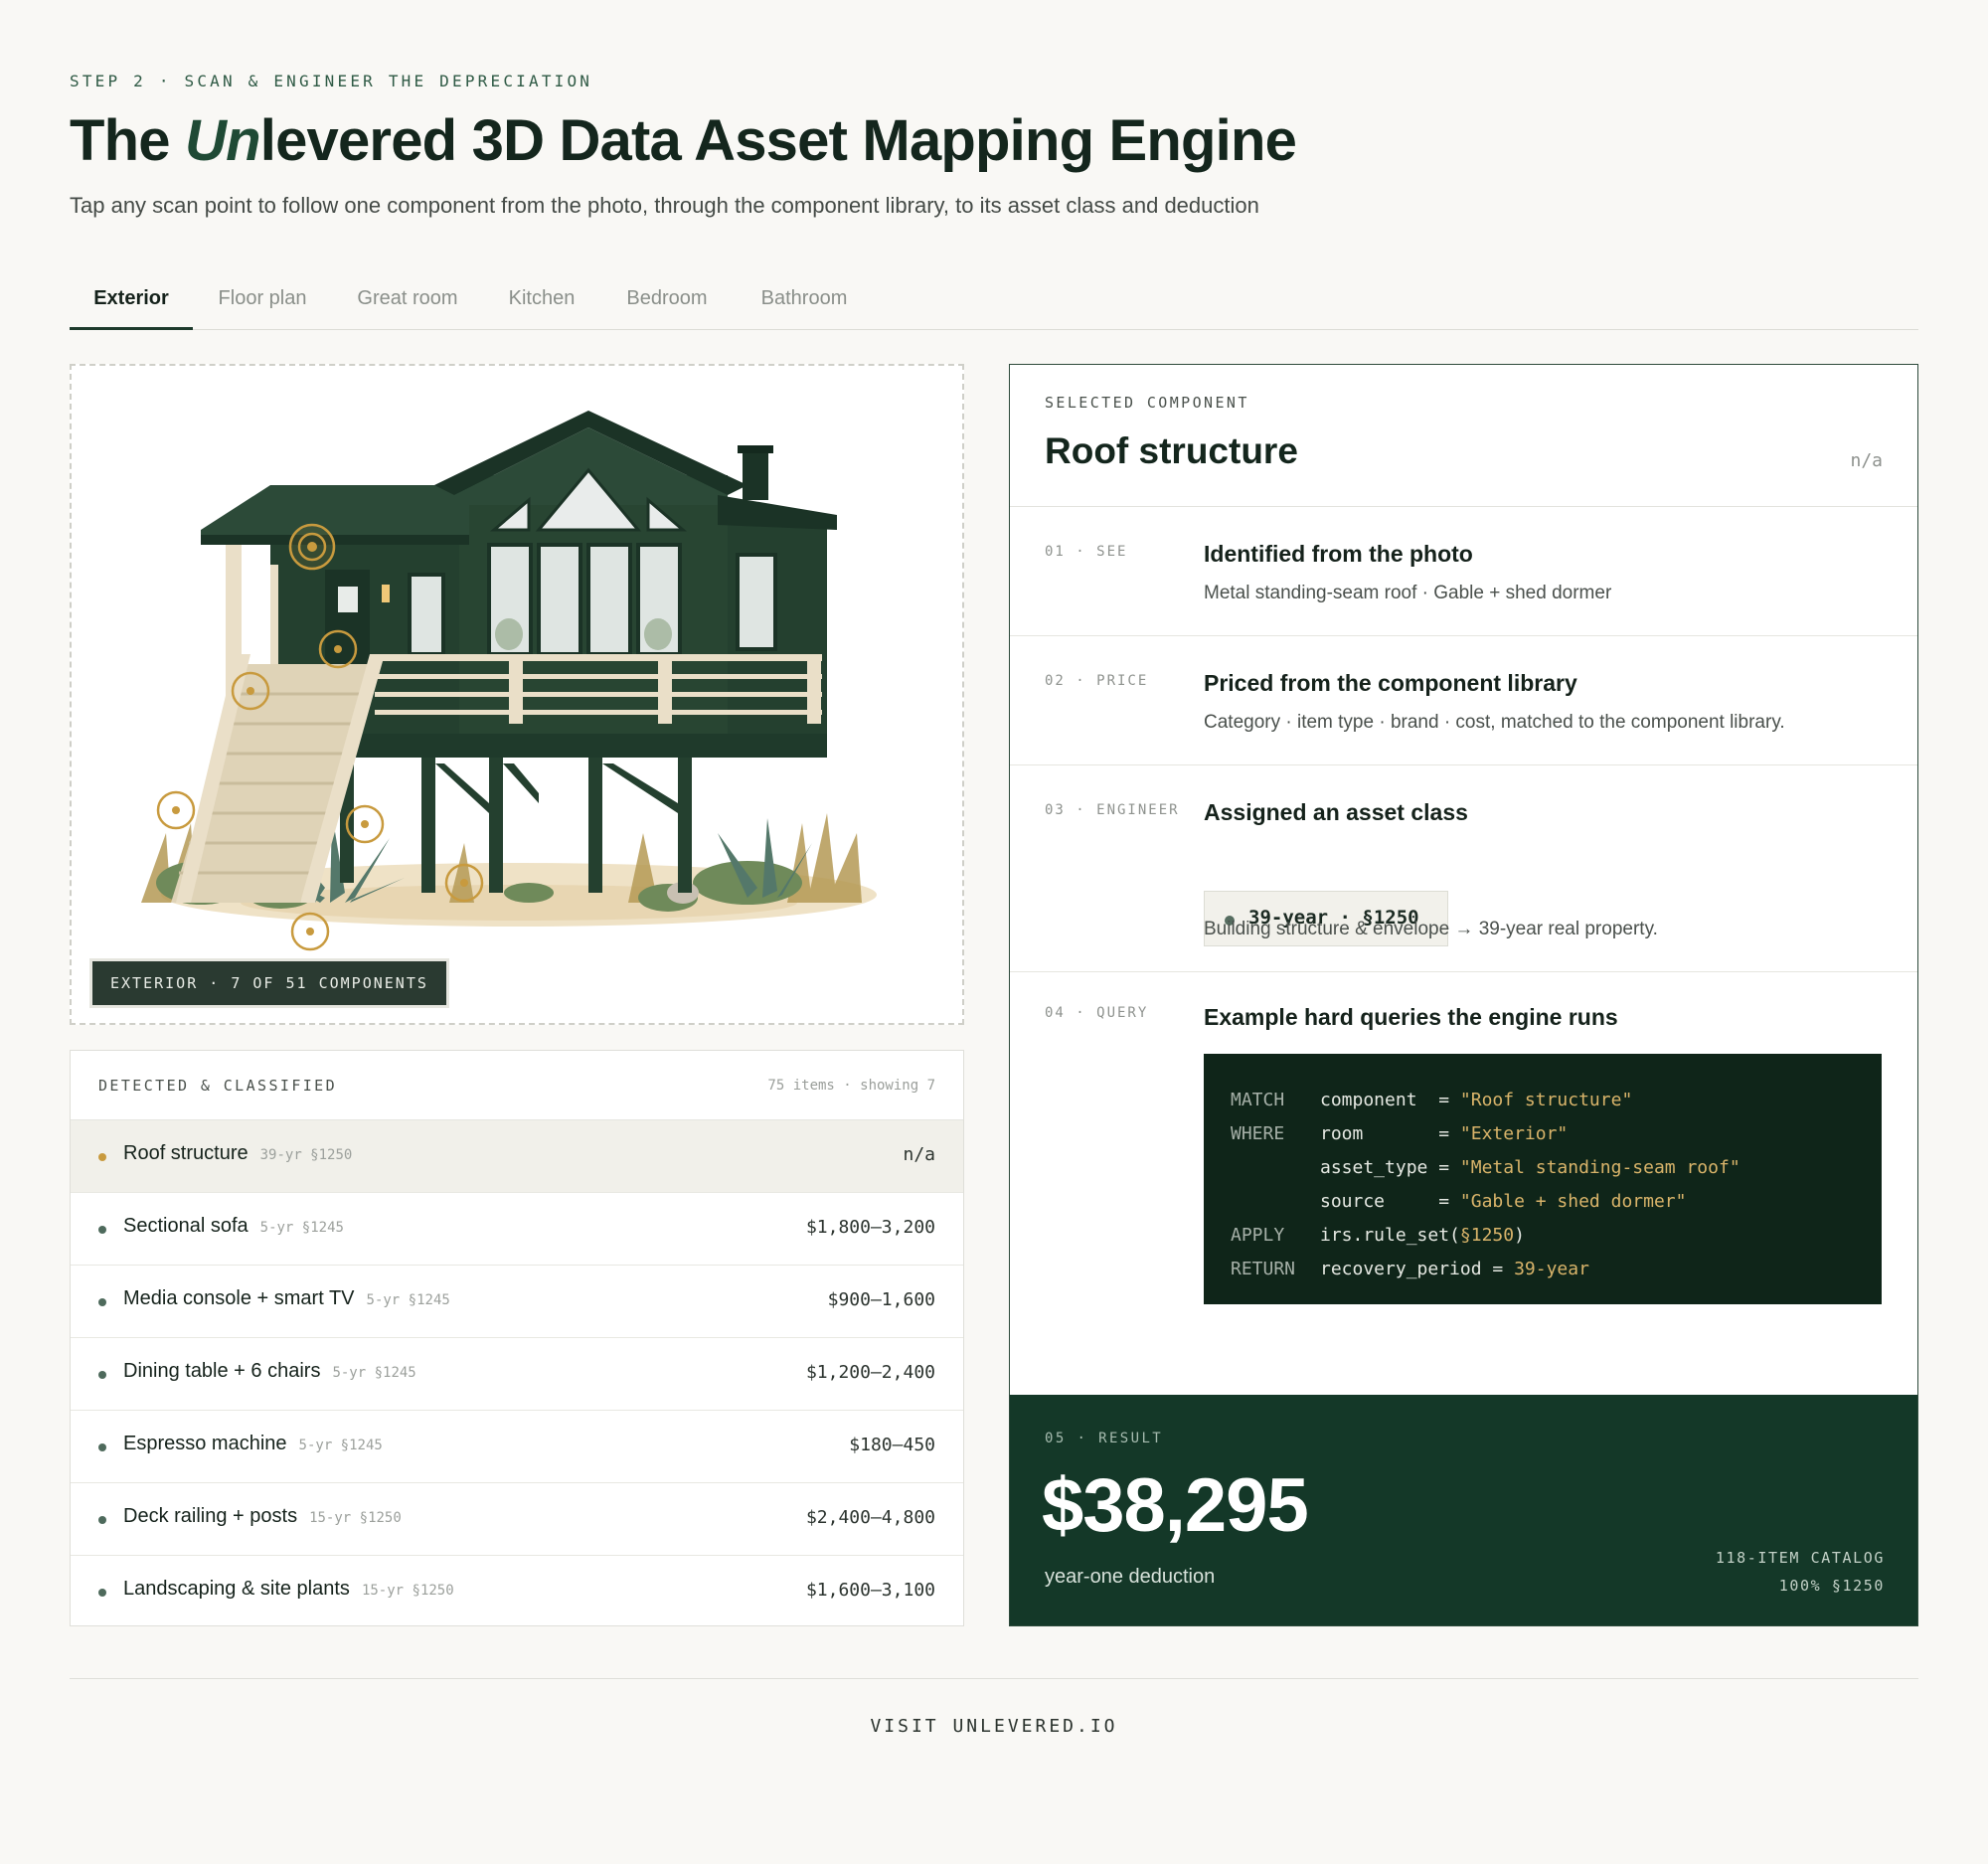 The height and width of the screenshot is (1864, 1988). What do you see at coordinates (1338, 554) in the screenshot?
I see `step-title: Identified from the photo` at bounding box center [1338, 554].